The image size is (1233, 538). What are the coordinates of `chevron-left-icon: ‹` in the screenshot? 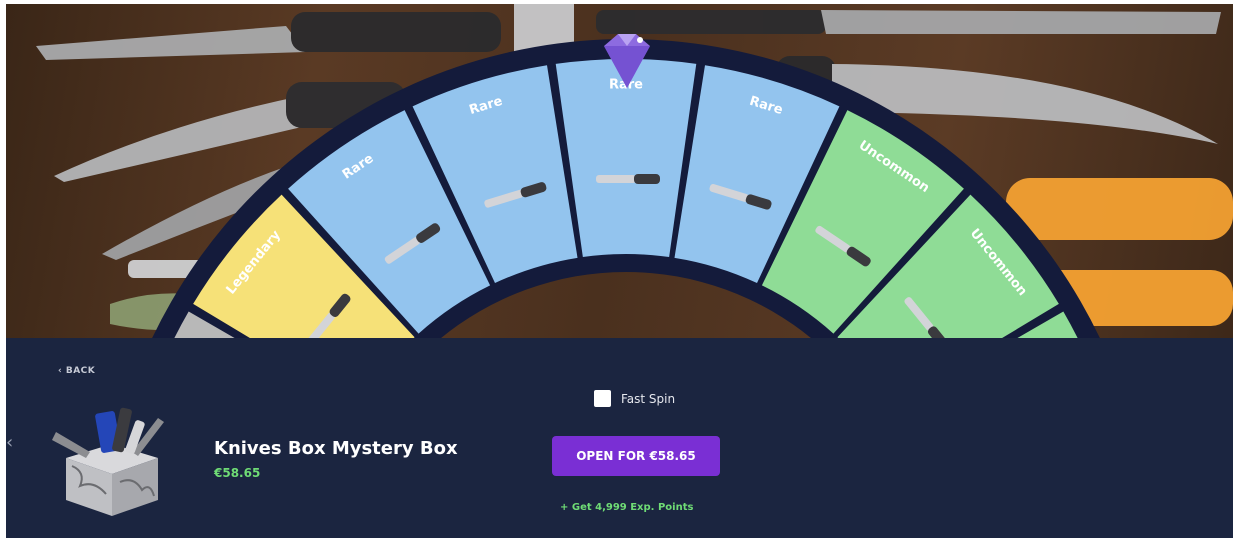 It's located at (62, 371).